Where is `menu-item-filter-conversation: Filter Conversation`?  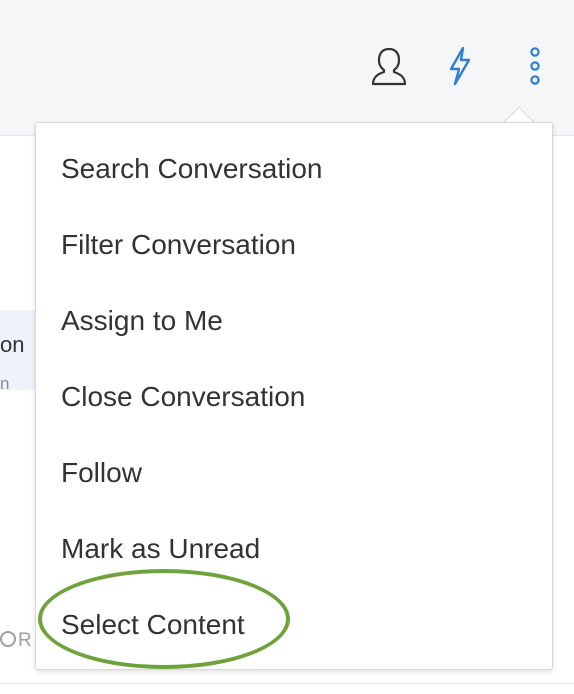
menu-item-filter-conversation: Filter Conversation is located at coordinates (294, 245).